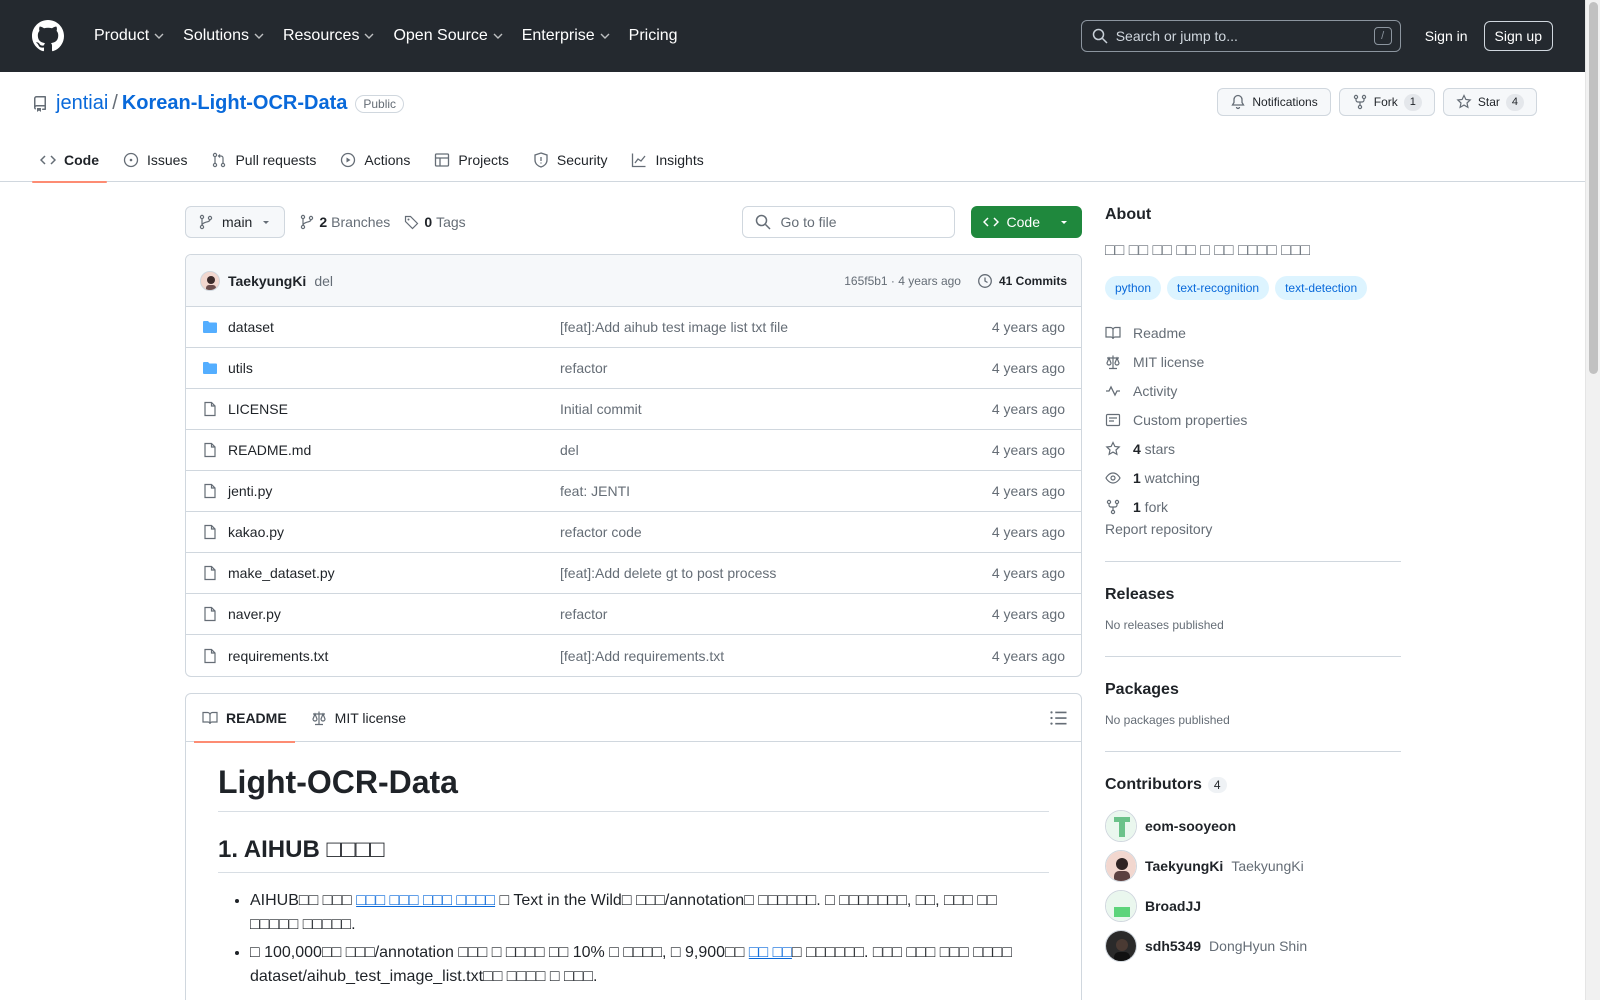 This screenshot has width=1600, height=1000. I want to click on table-row: jenti.py feat: JENTI 4 years ago, so click(633, 491).